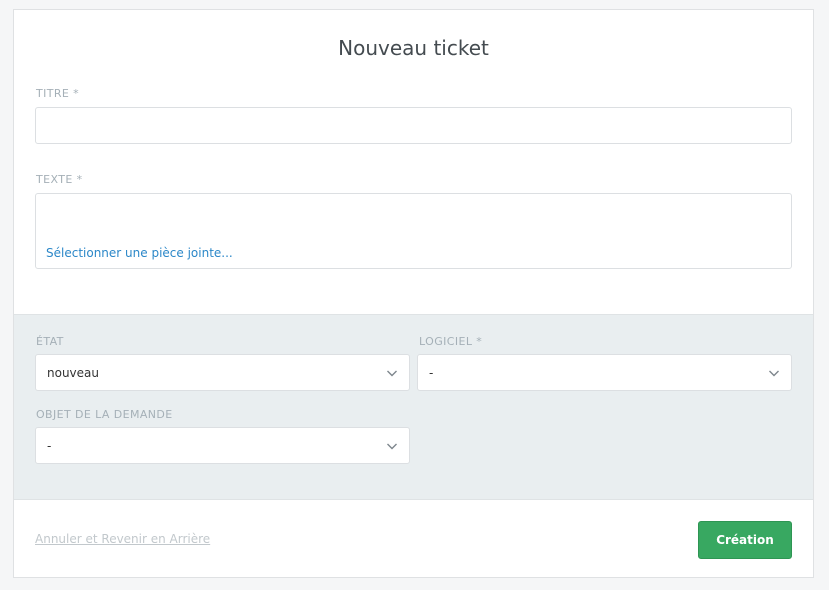  Describe the element at coordinates (745, 540) in the screenshot. I see `create-button: Création` at that location.